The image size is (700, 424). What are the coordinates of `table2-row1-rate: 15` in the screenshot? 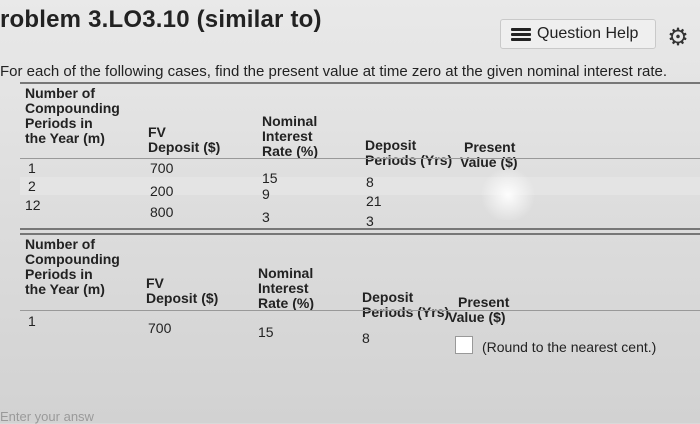 It's located at (266, 332).